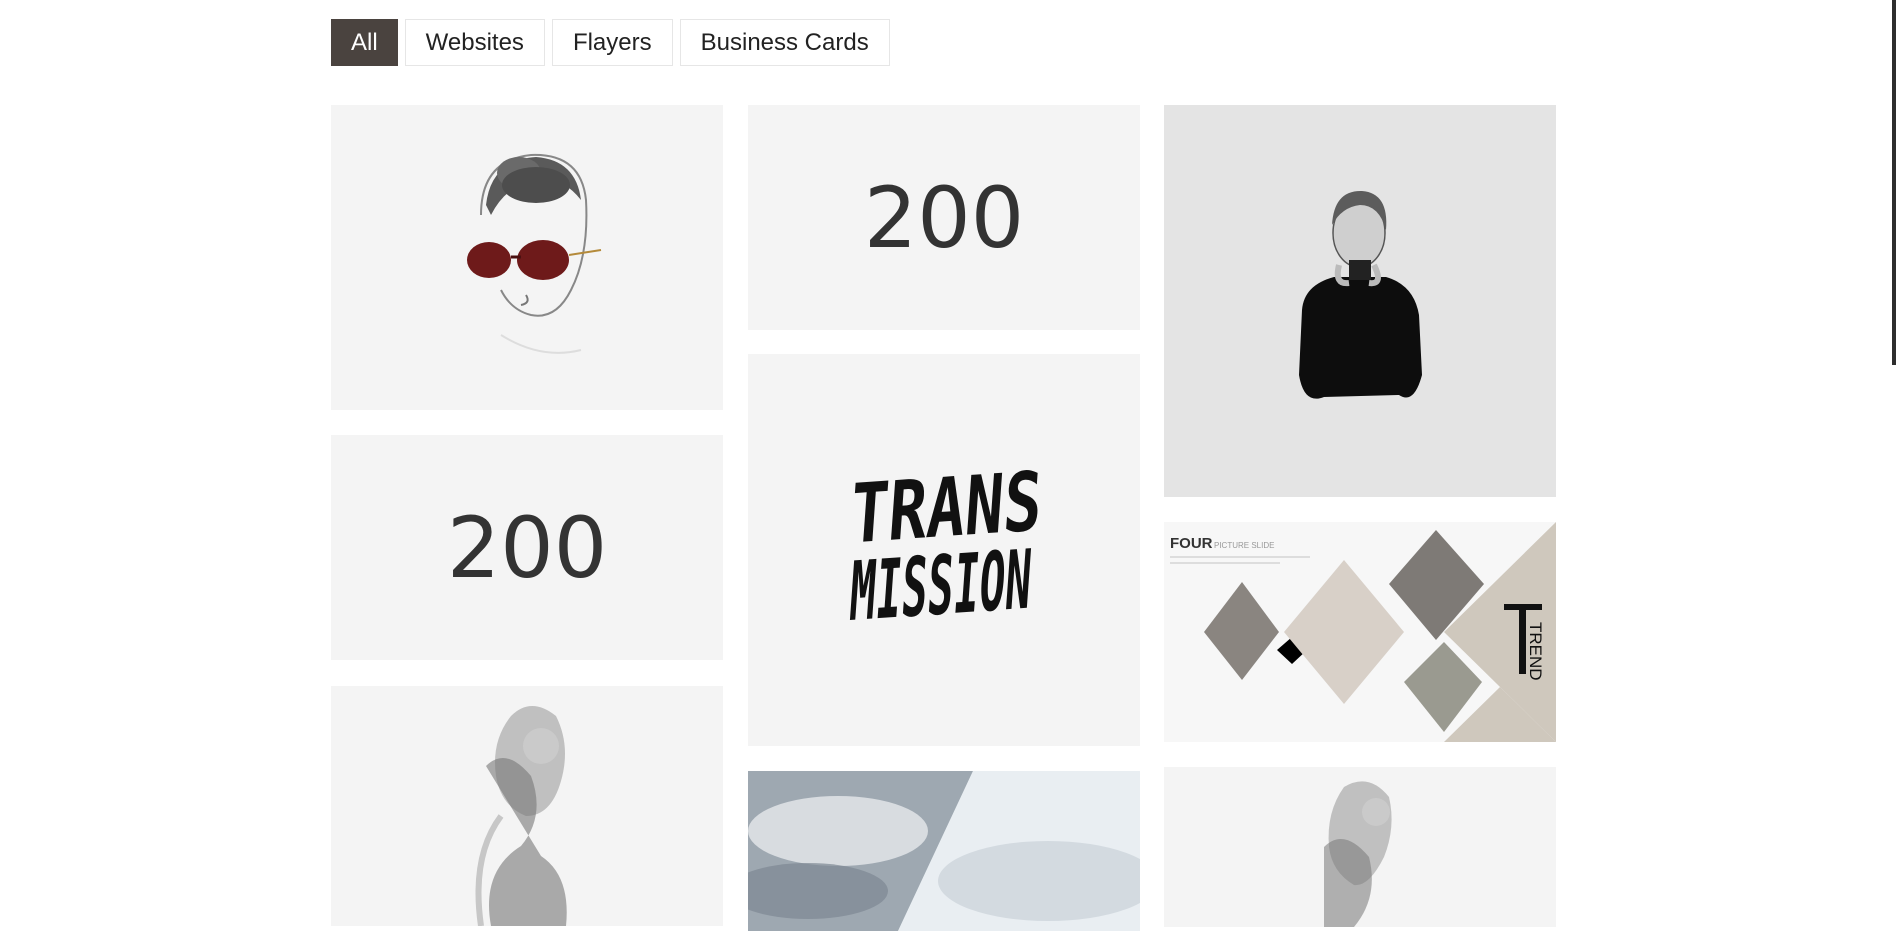 This screenshot has height=931, width=1896. I want to click on portfolio-item-woman-sweater, so click(1360, 301).